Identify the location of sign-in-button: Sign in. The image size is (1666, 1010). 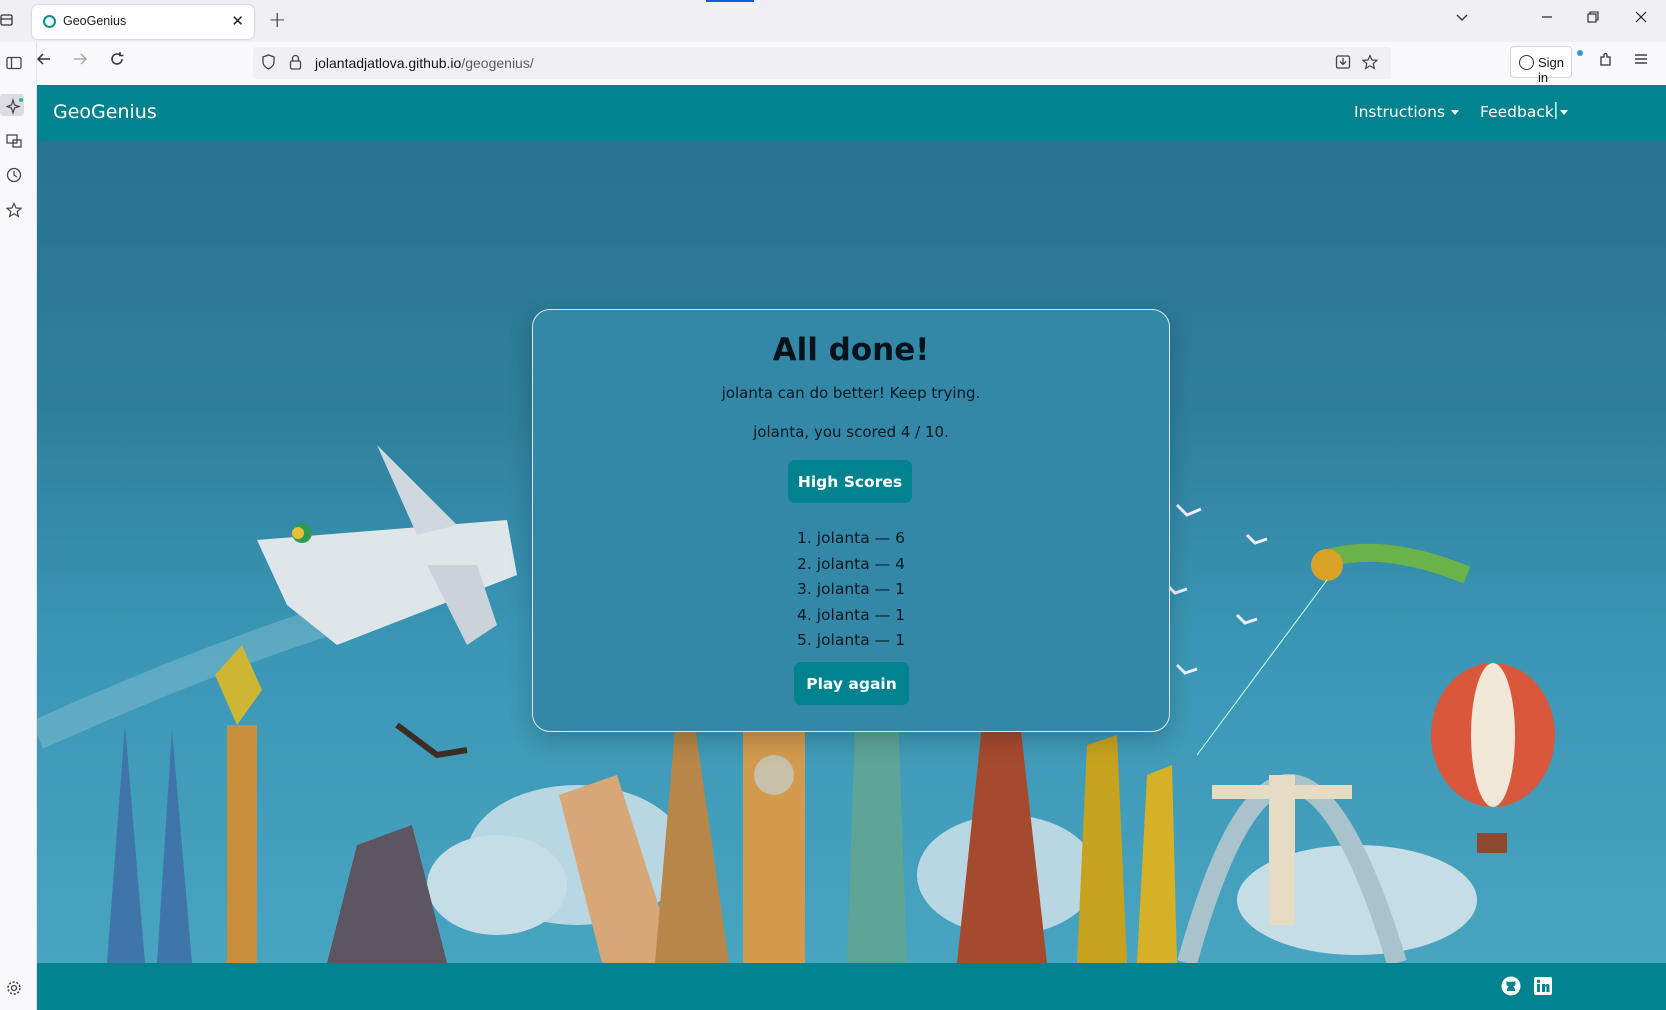
(1546, 65).